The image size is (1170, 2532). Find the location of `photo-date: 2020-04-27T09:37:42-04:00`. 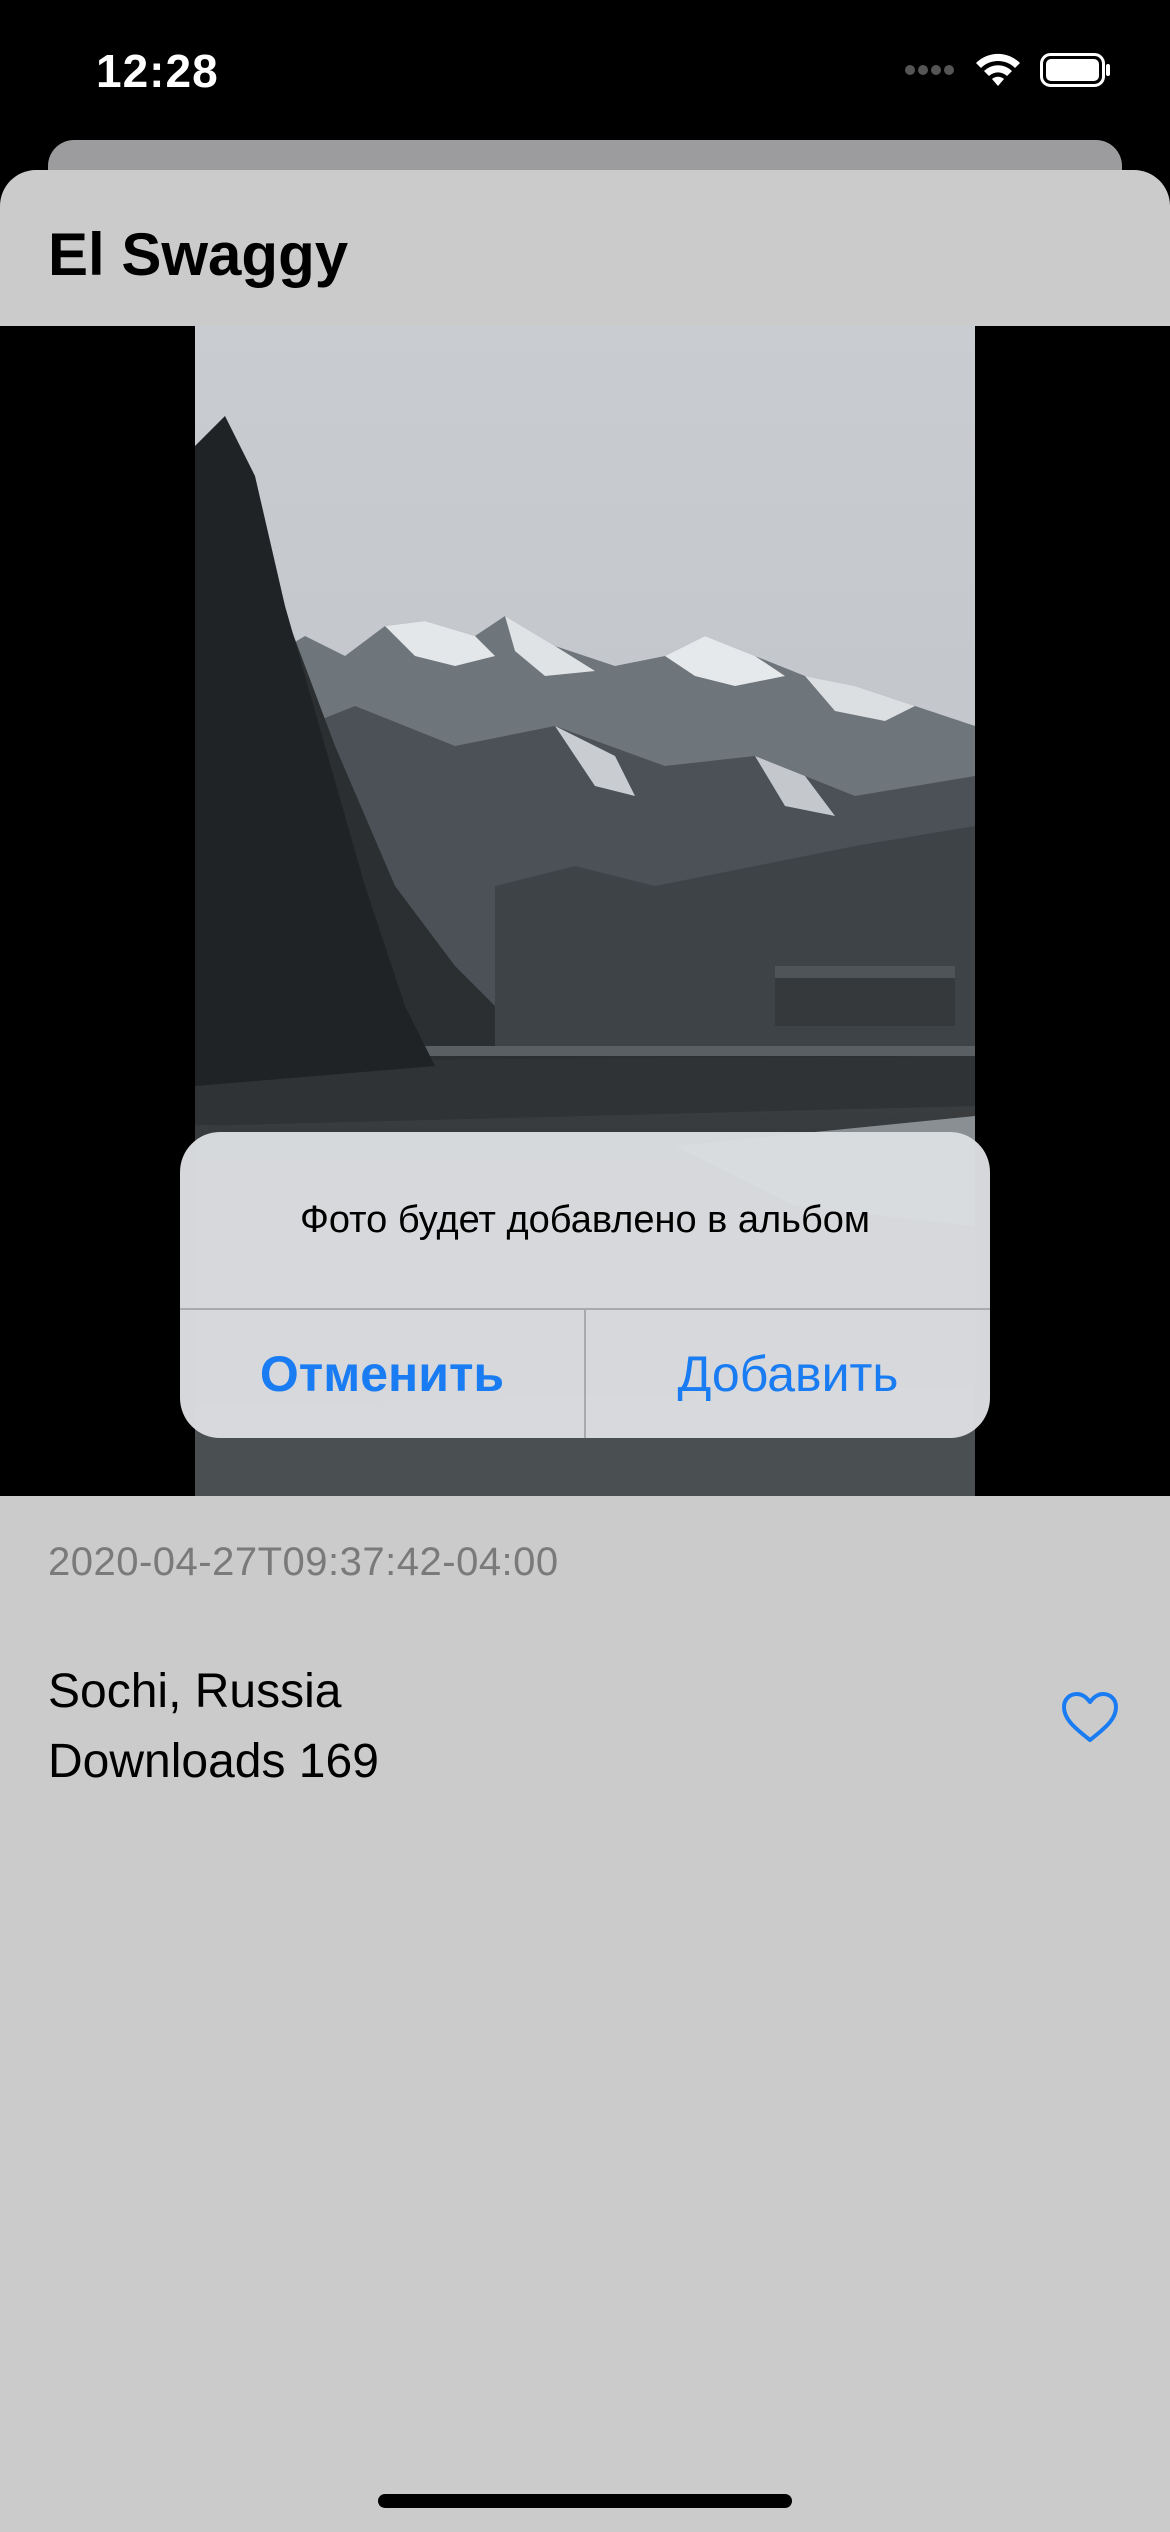

photo-date: 2020-04-27T09:37:42-04:00 is located at coordinates (303, 1562).